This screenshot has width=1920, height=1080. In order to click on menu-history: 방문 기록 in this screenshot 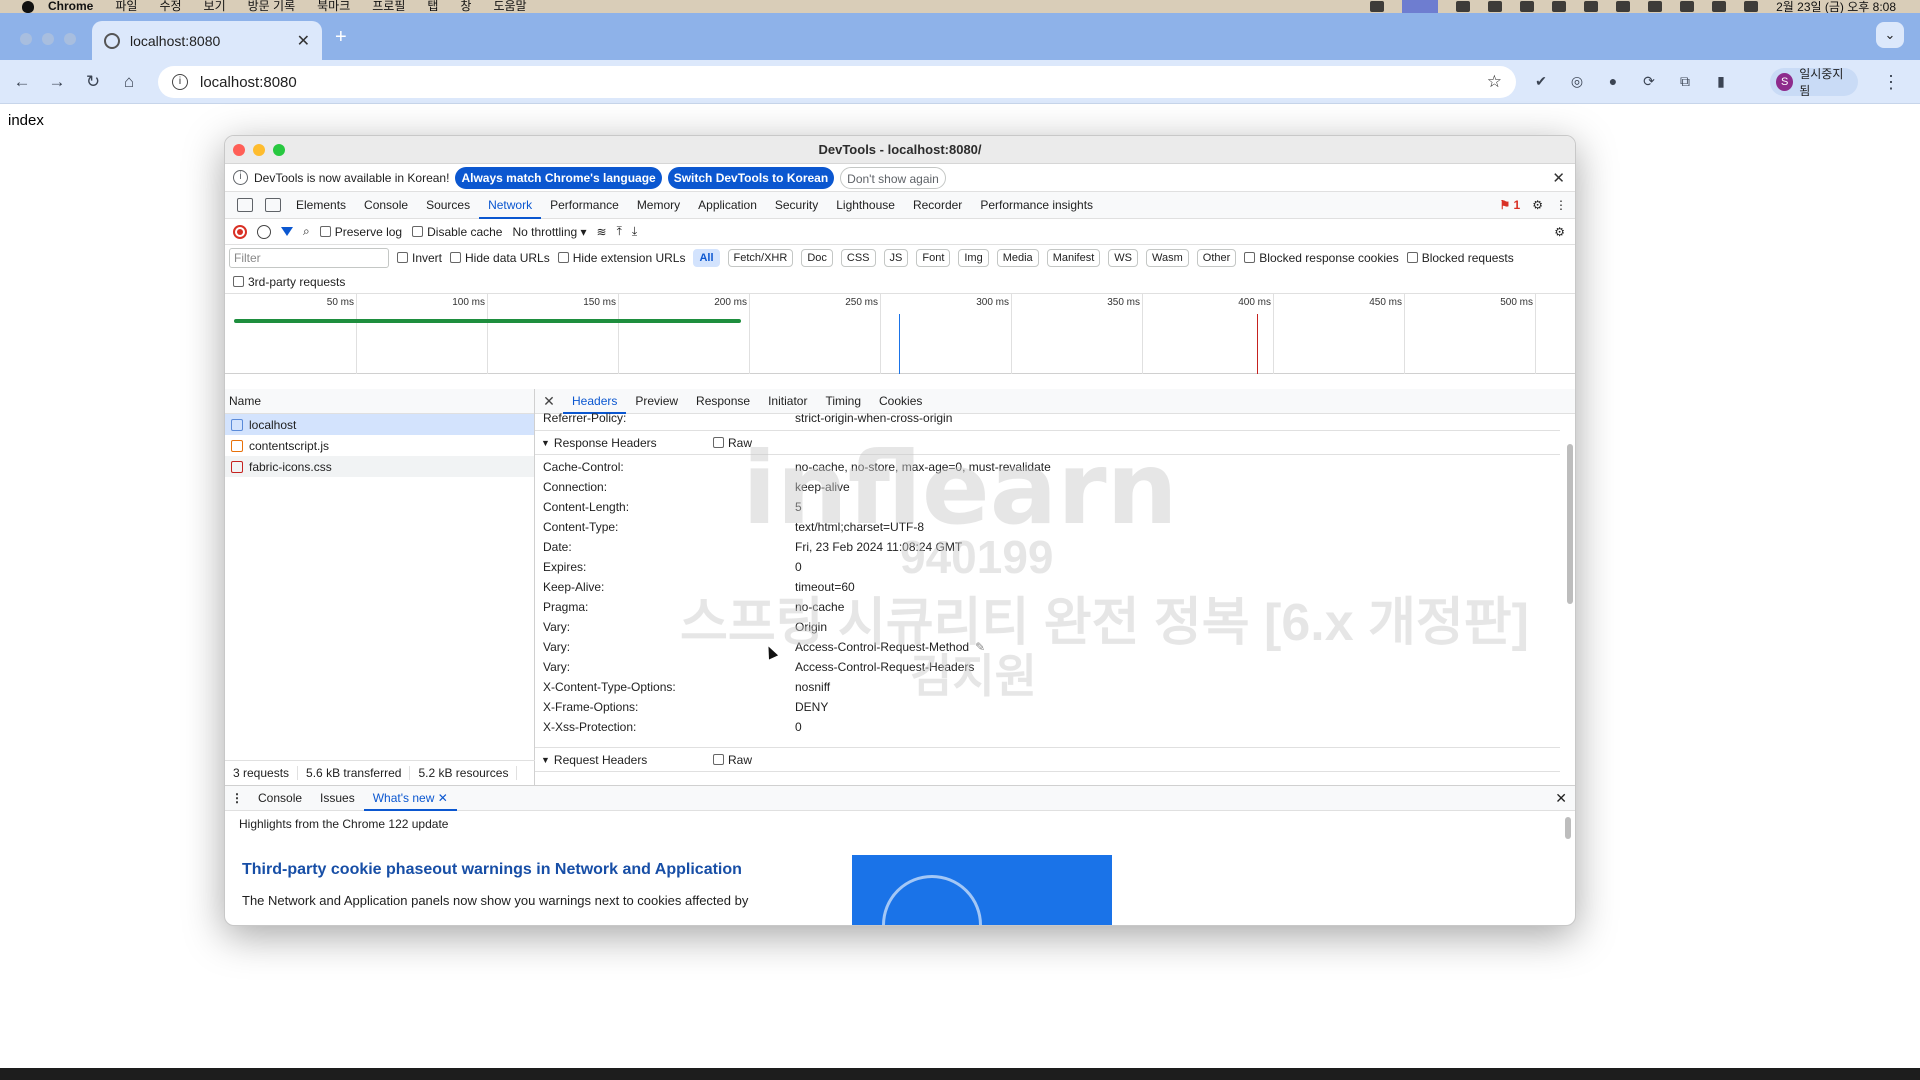, I will do `click(272, 6)`.